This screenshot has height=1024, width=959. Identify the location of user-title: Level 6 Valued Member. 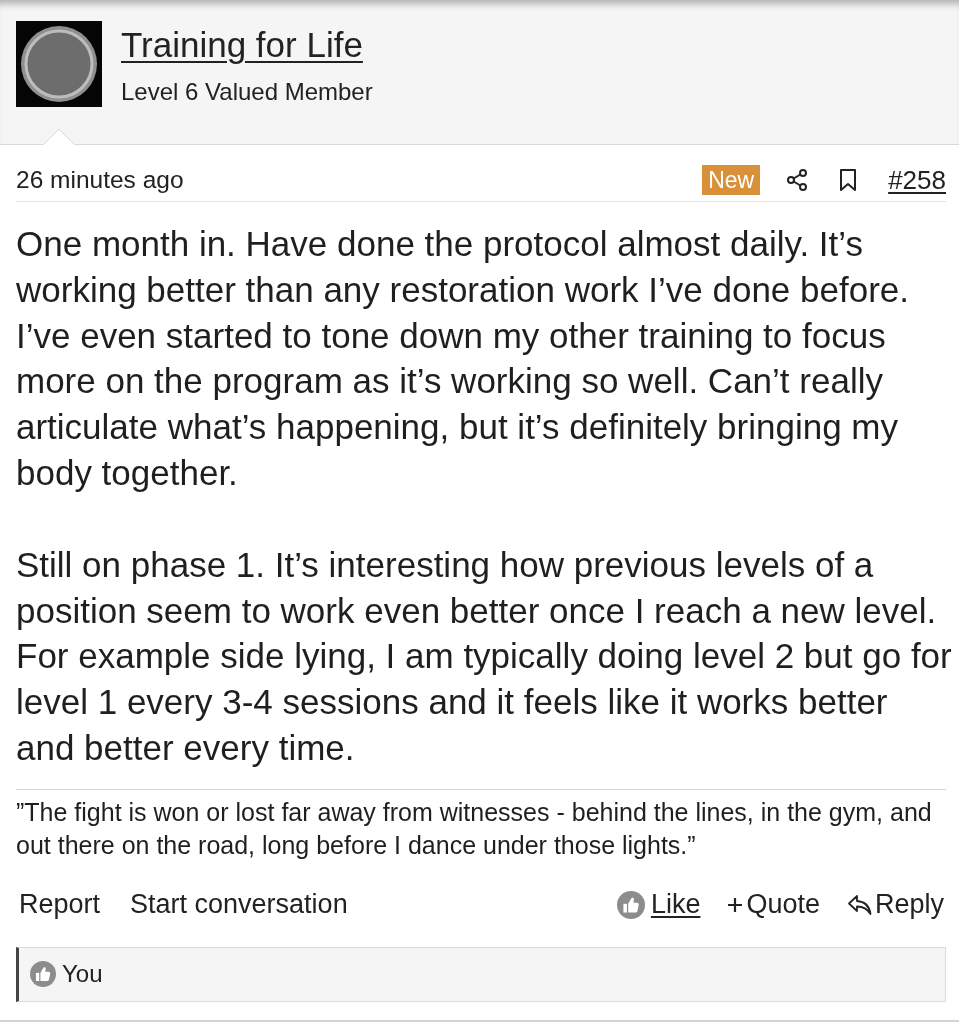
(247, 92).